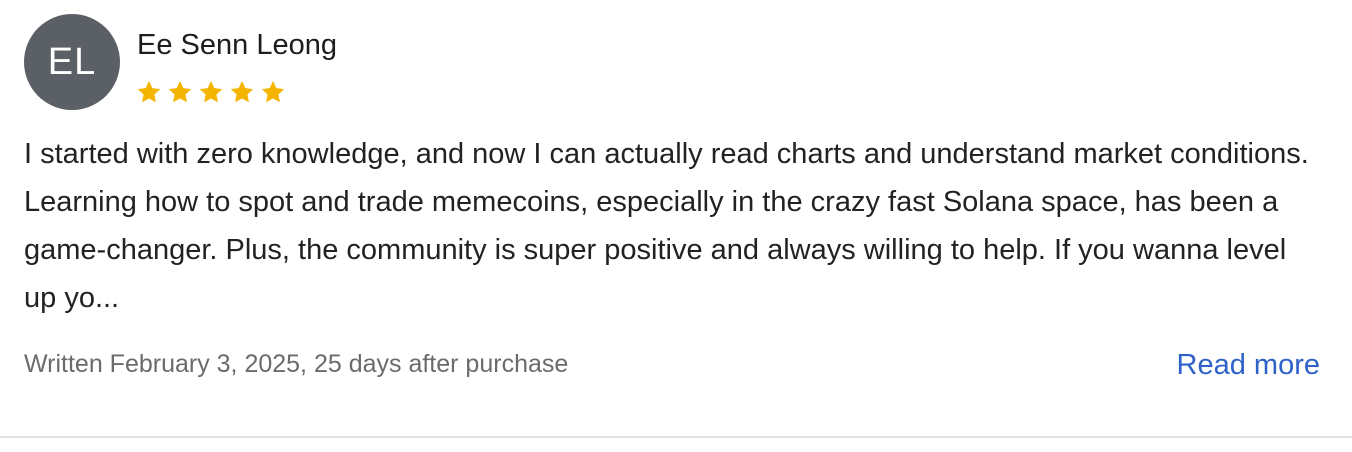 Image resolution: width=1352 pixels, height=452 pixels. I want to click on avatar-initials: EL, so click(72, 61).